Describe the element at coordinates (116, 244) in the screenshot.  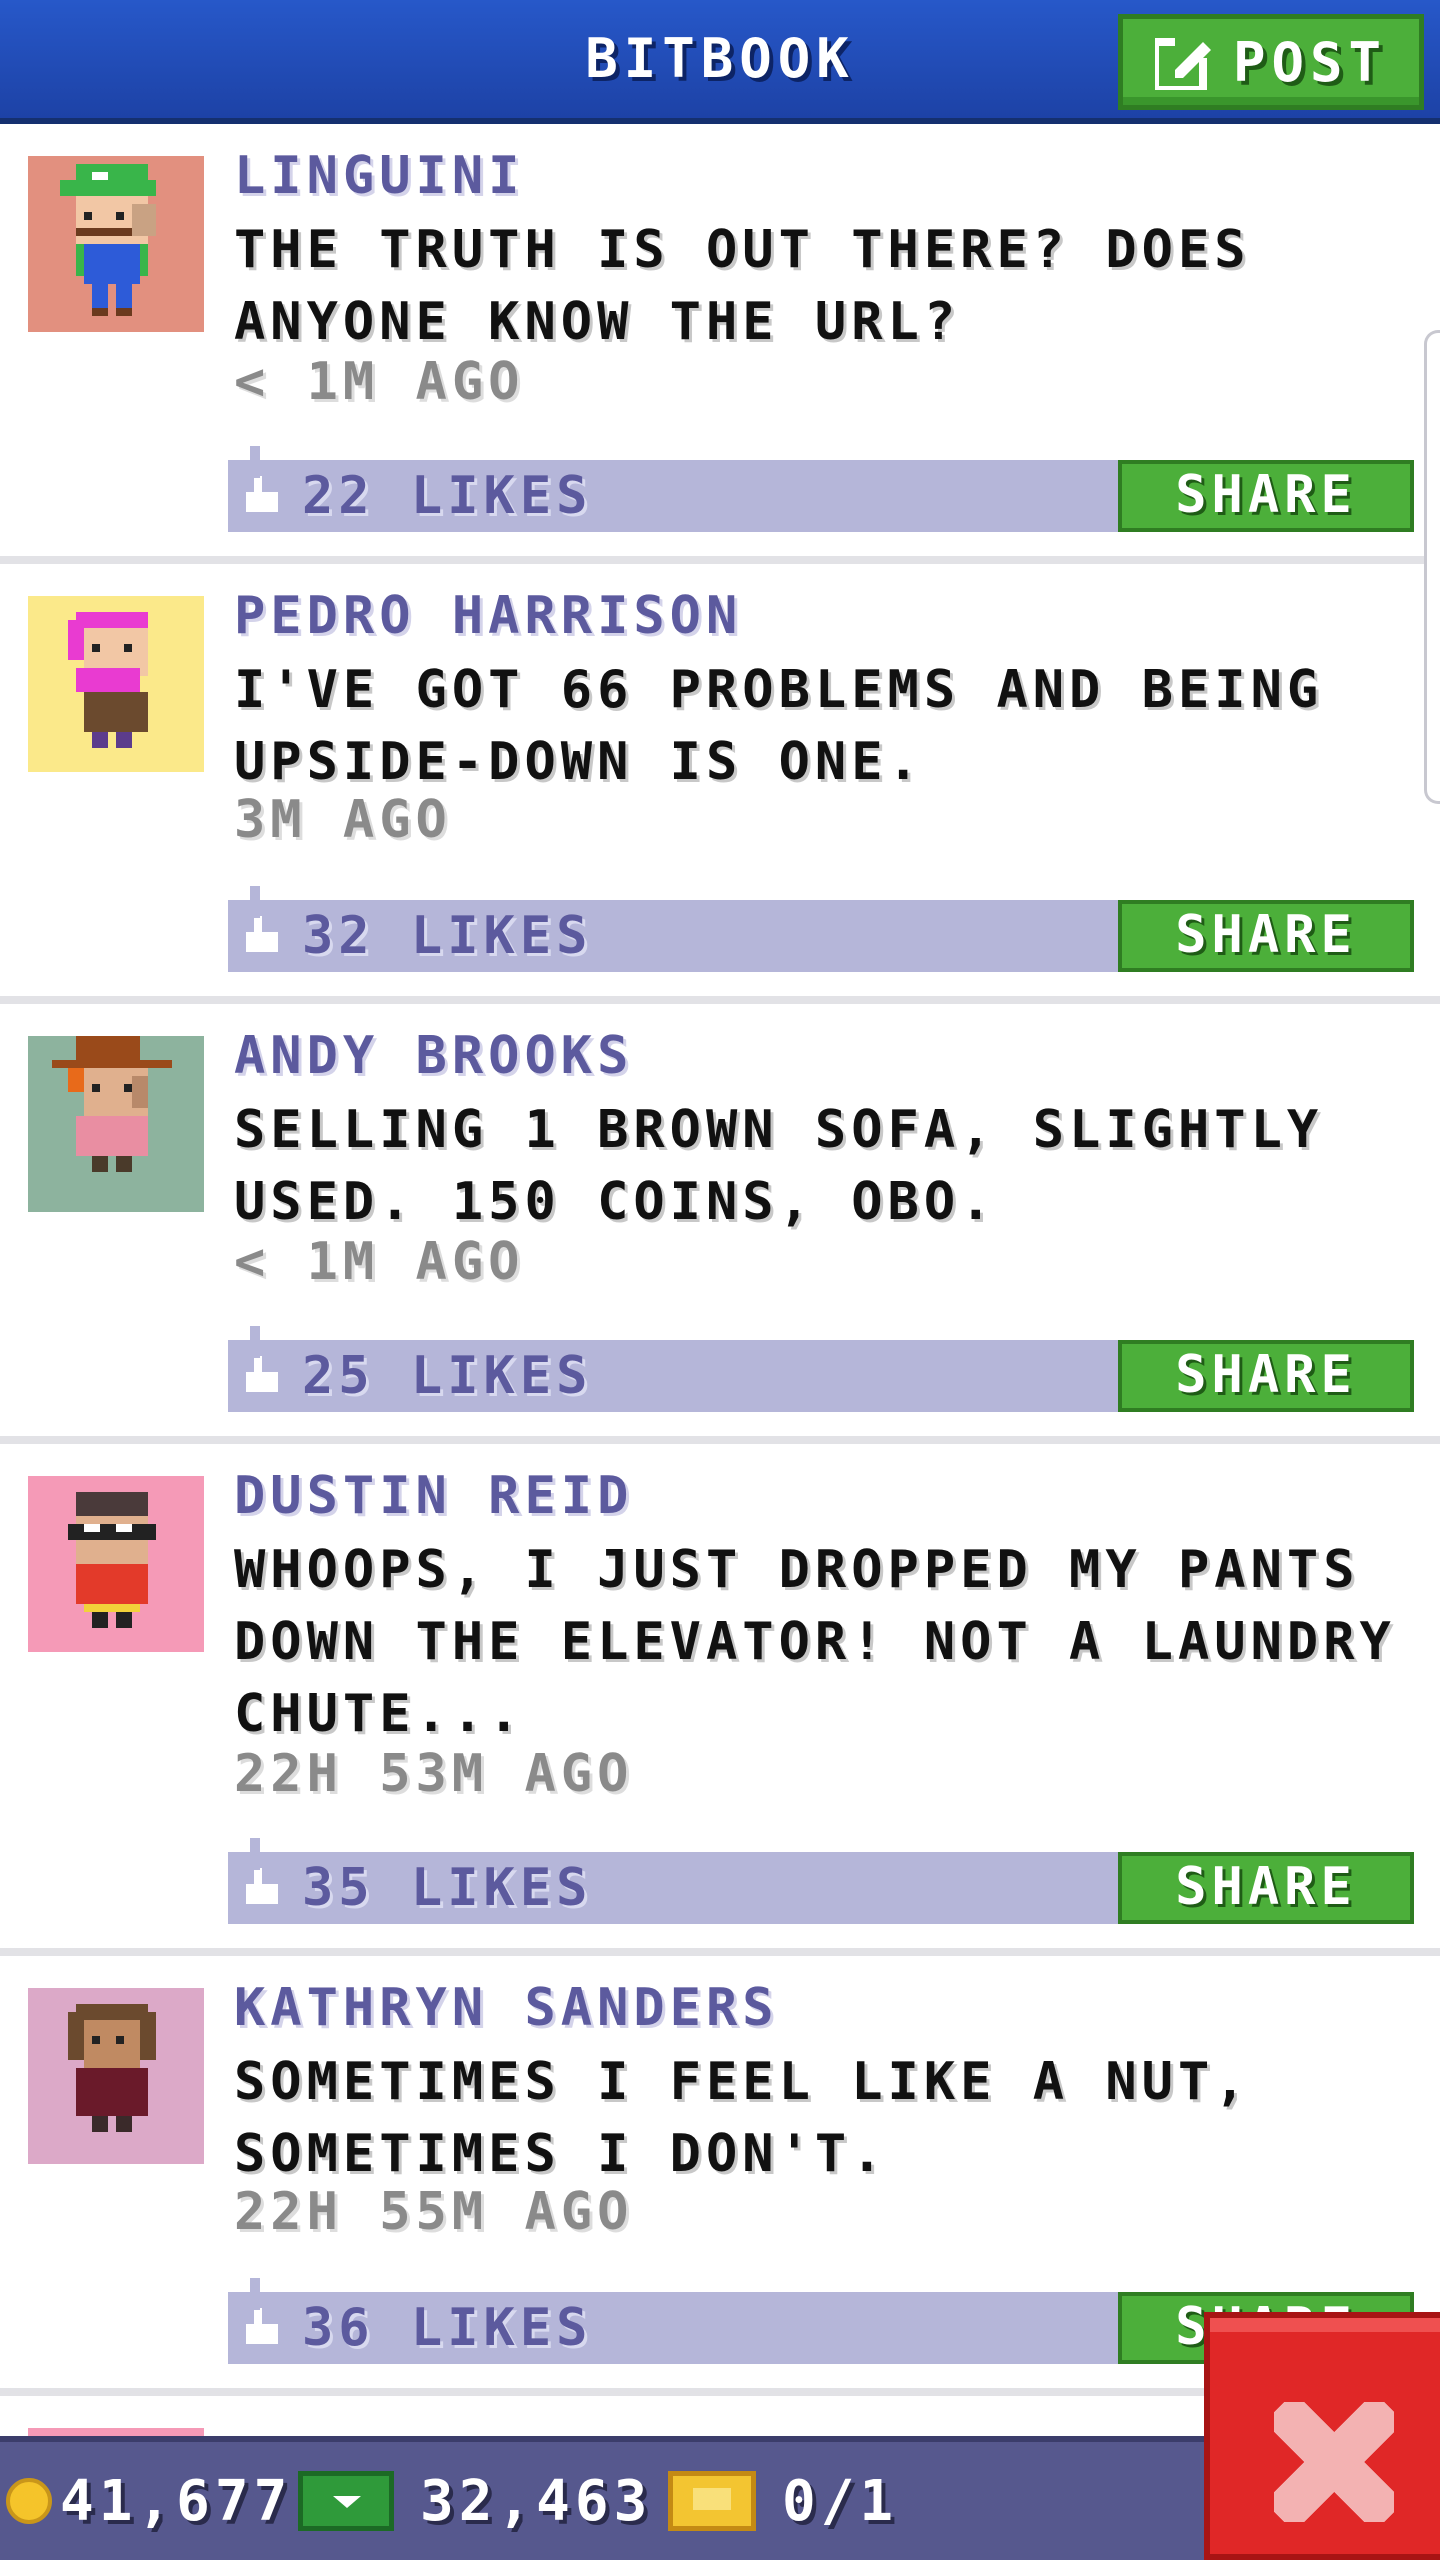
I see `green-cap-character-avatar` at that location.